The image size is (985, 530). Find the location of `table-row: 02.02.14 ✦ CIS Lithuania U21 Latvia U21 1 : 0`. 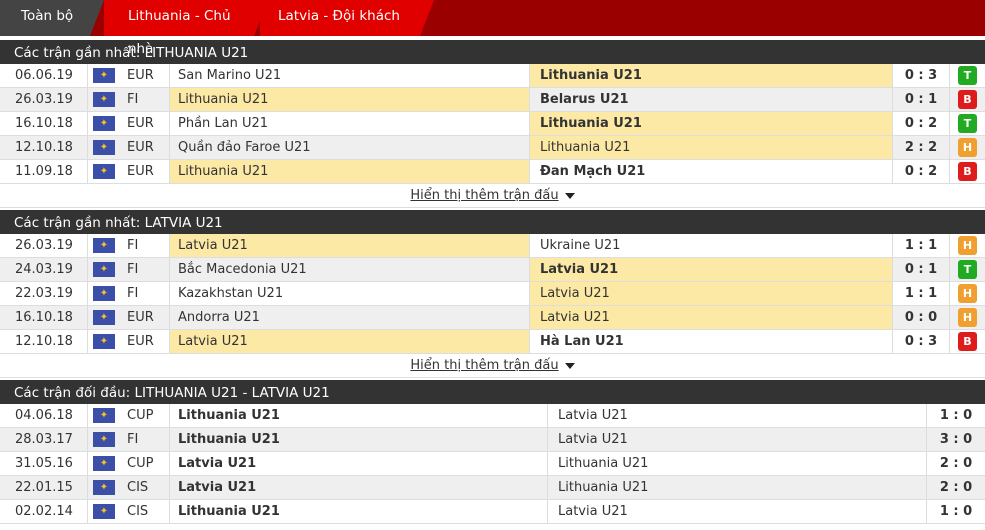

table-row: 02.02.14 ✦ CIS Lithuania U21 Latvia U21 1 : 0 is located at coordinates (492, 512).